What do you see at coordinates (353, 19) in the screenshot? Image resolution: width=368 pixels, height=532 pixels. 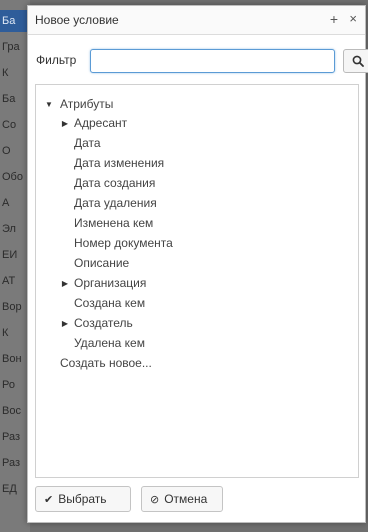 I see `close-icon: ×` at bounding box center [353, 19].